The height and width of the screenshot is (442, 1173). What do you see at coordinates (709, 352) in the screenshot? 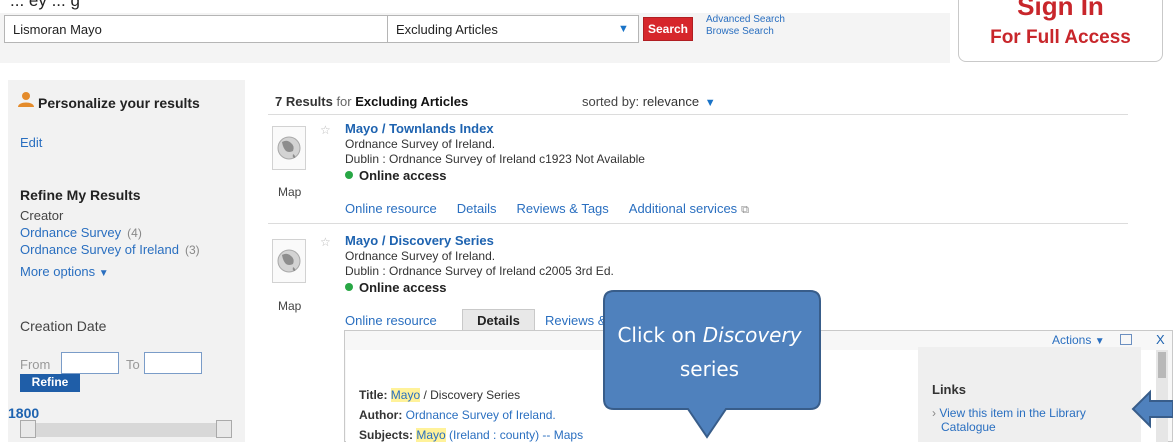
I see `callout-text: Click on Discovery series` at bounding box center [709, 352].